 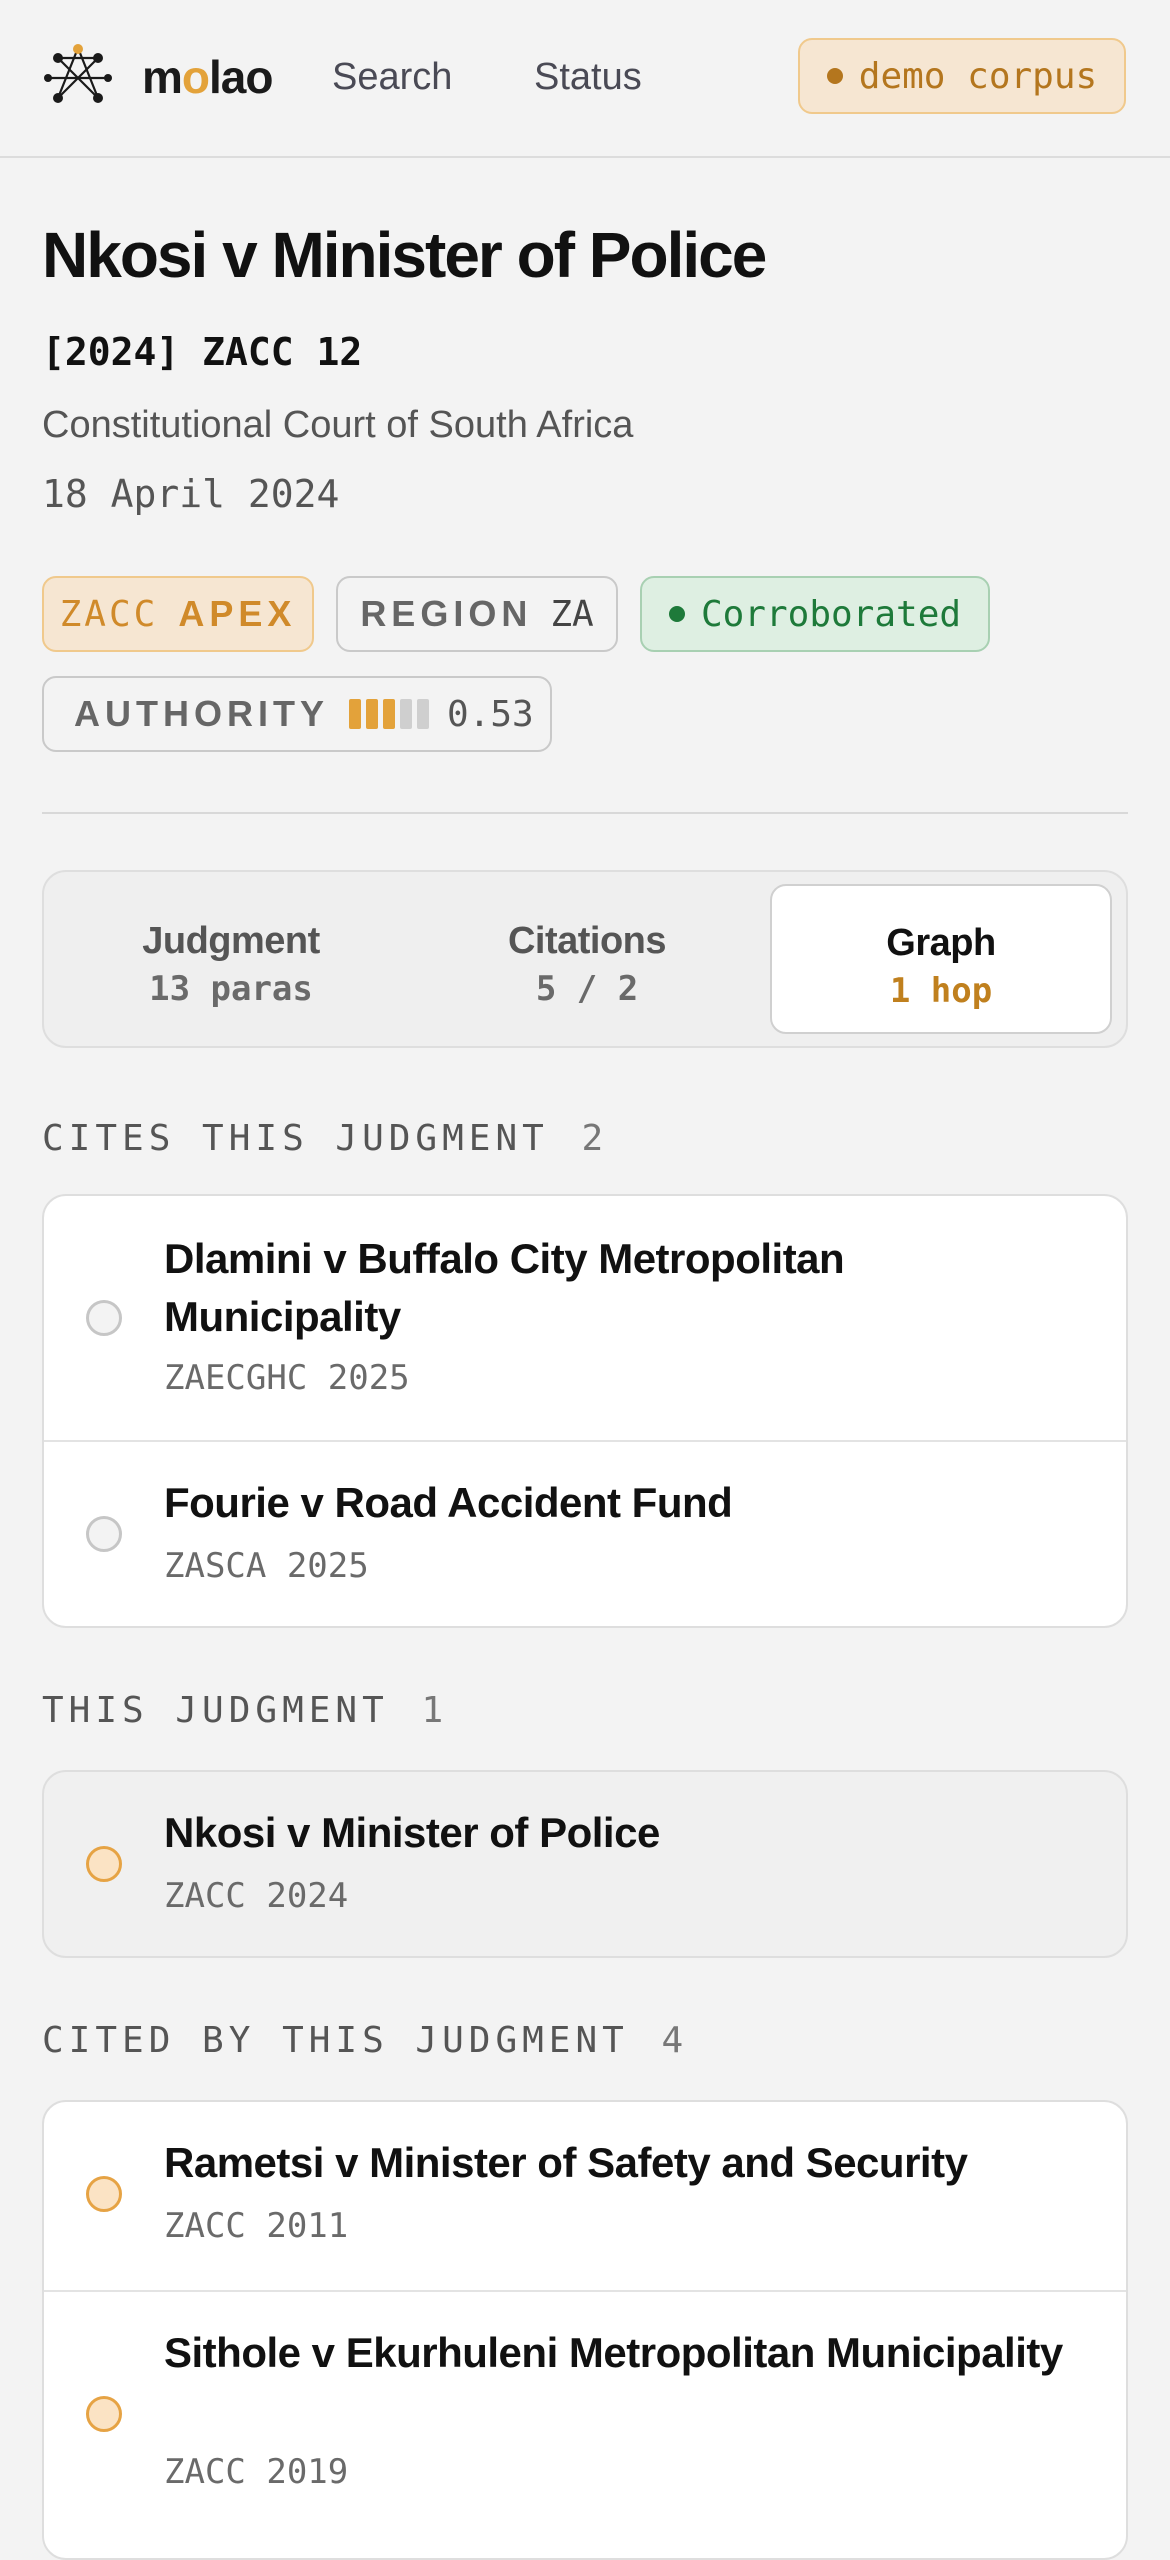 What do you see at coordinates (834, 76) in the screenshot?
I see `status-dot-icon` at bounding box center [834, 76].